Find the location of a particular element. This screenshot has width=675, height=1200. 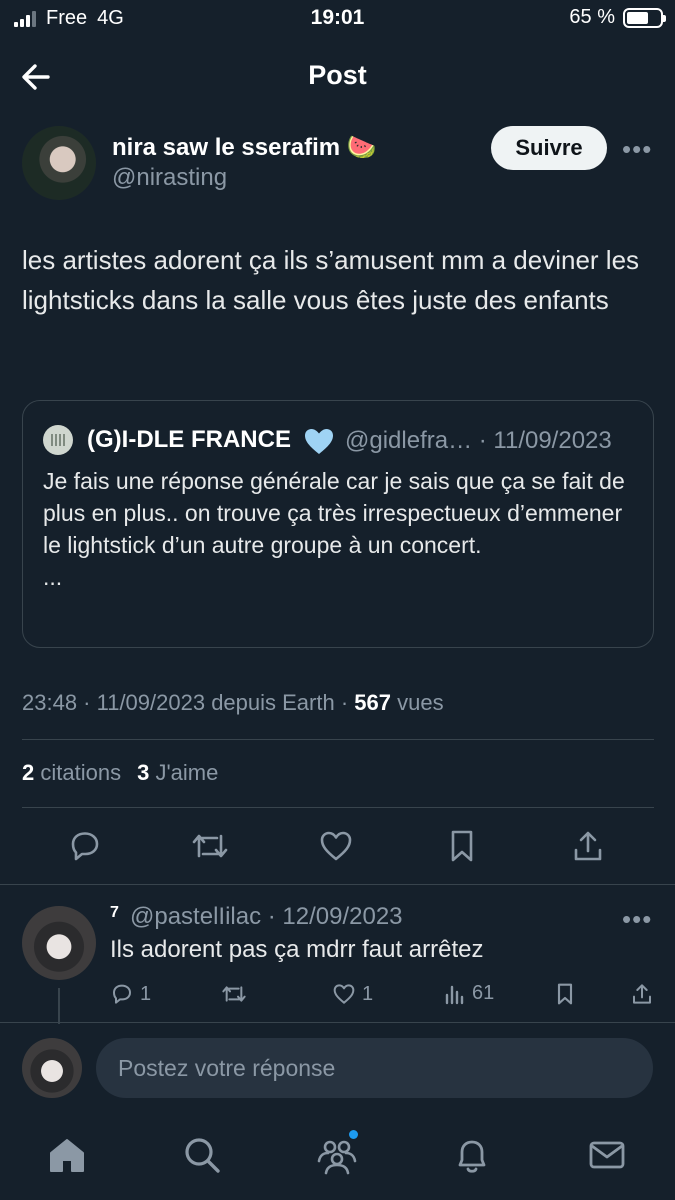

reply-input: Postez votre réponse is located at coordinates (374, 1068).